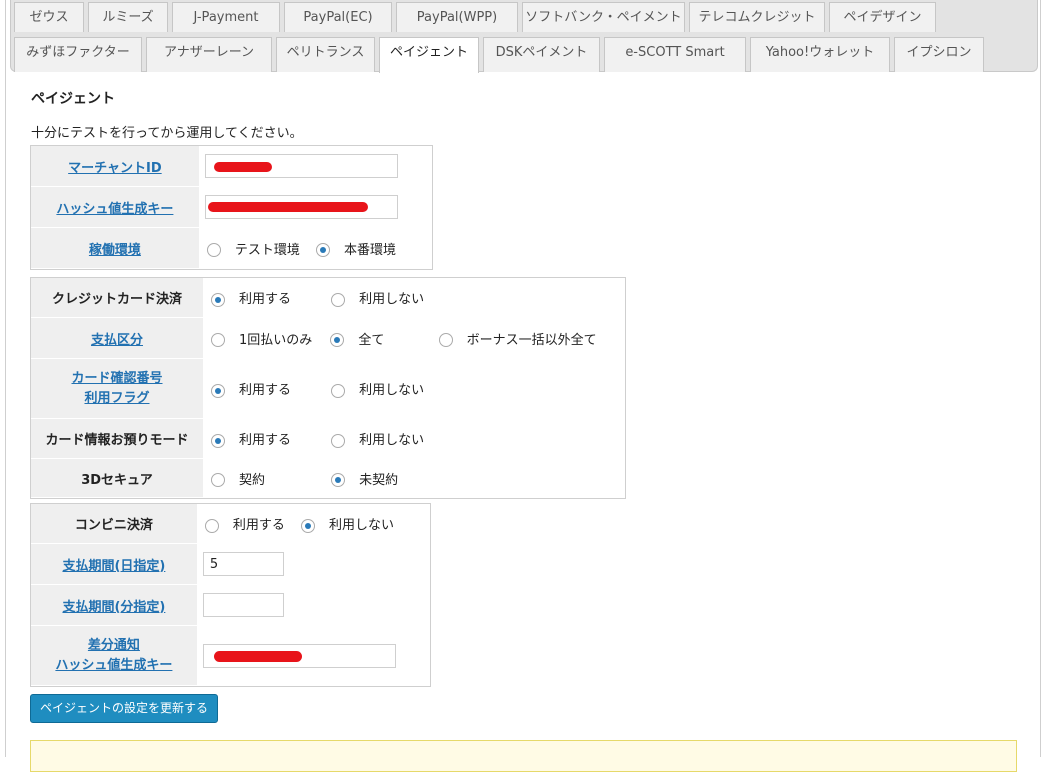 Image resolution: width=1052 pixels, height=772 pixels. Describe the element at coordinates (882, 17) in the screenshot. I see `tab-paydesign: ペイデザイン` at that location.